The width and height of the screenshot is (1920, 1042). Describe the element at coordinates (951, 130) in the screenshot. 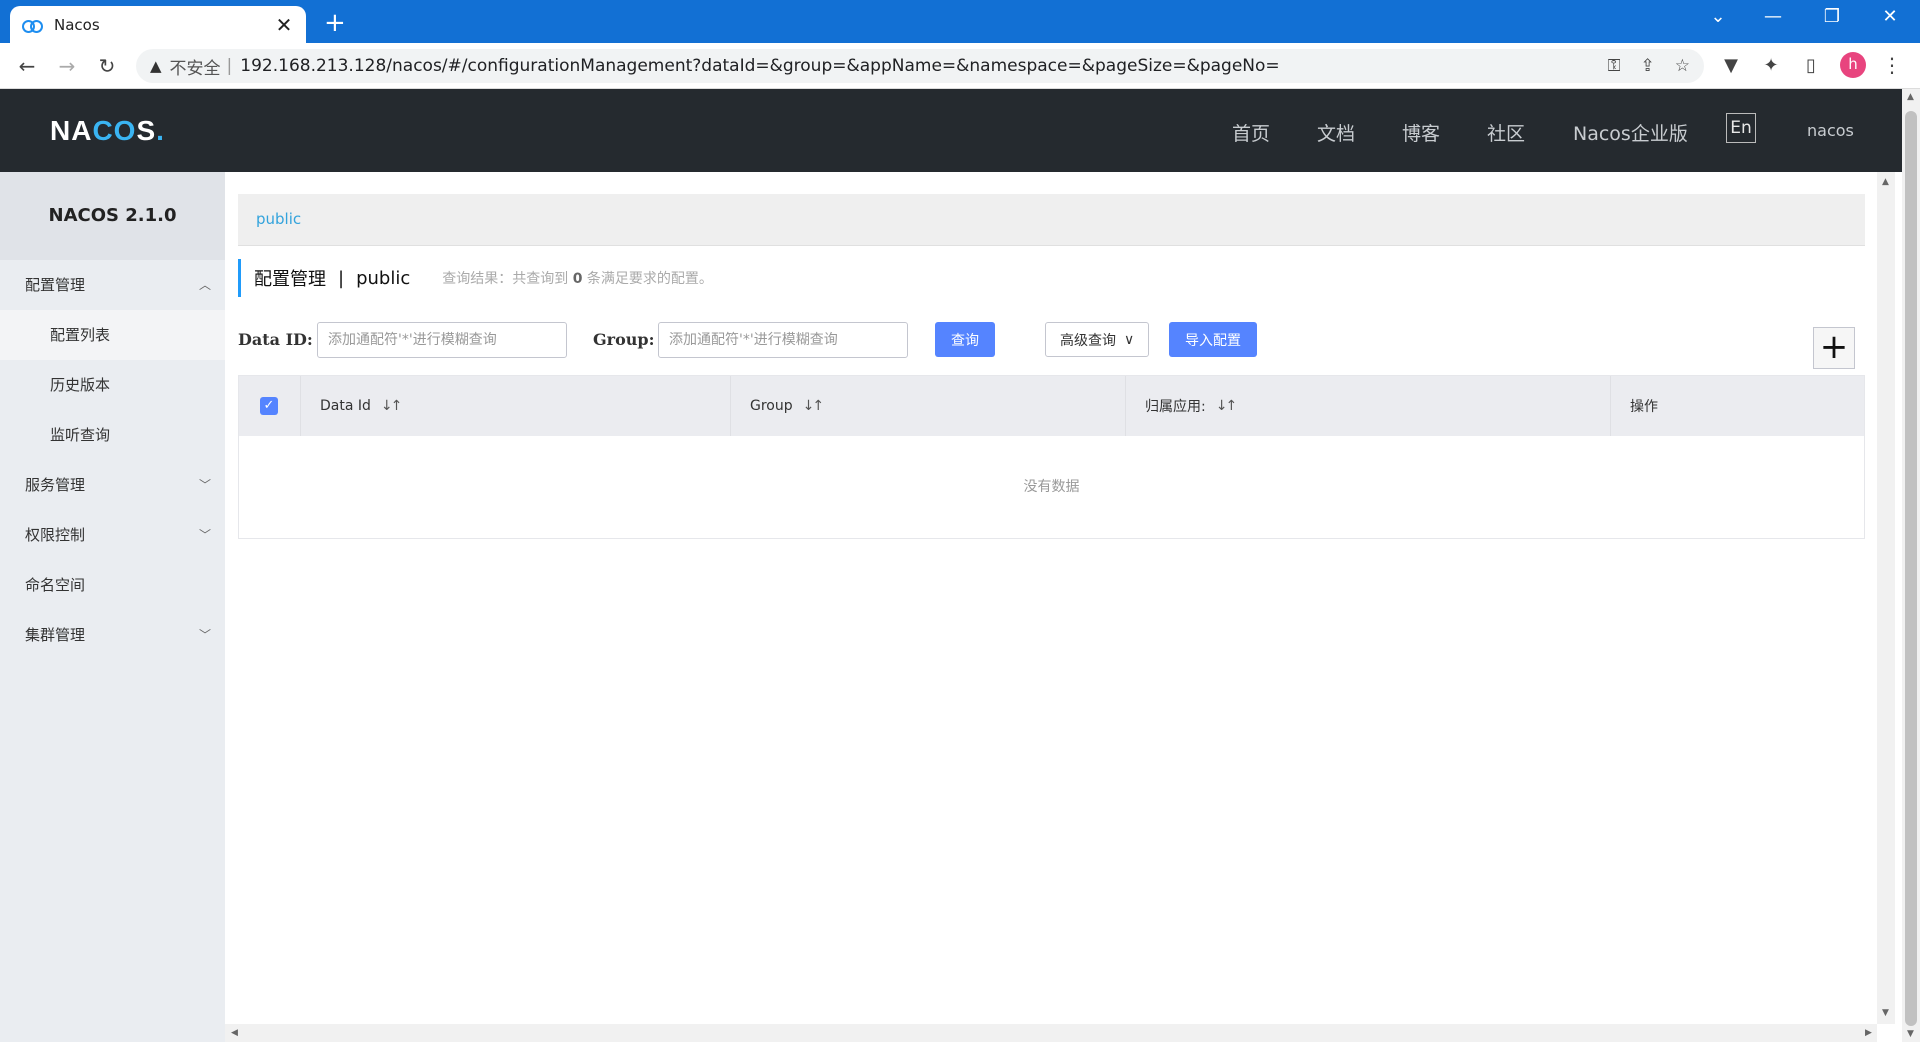

I see `app-header: NACOS. 首页 文档 博客 社区 Nacos企业版 En nacos` at that location.